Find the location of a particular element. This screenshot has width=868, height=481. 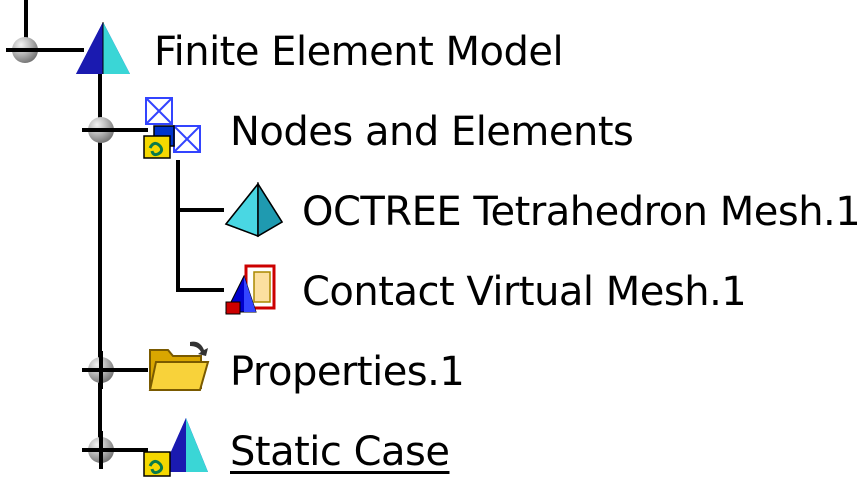

tree-connector-octree-h is located at coordinates (200, 210).